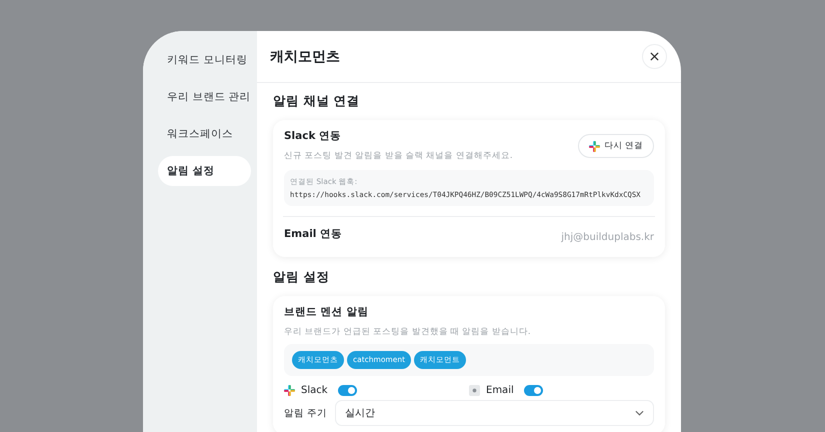  What do you see at coordinates (474, 390) in the screenshot?
I see `email-icon` at bounding box center [474, 390].